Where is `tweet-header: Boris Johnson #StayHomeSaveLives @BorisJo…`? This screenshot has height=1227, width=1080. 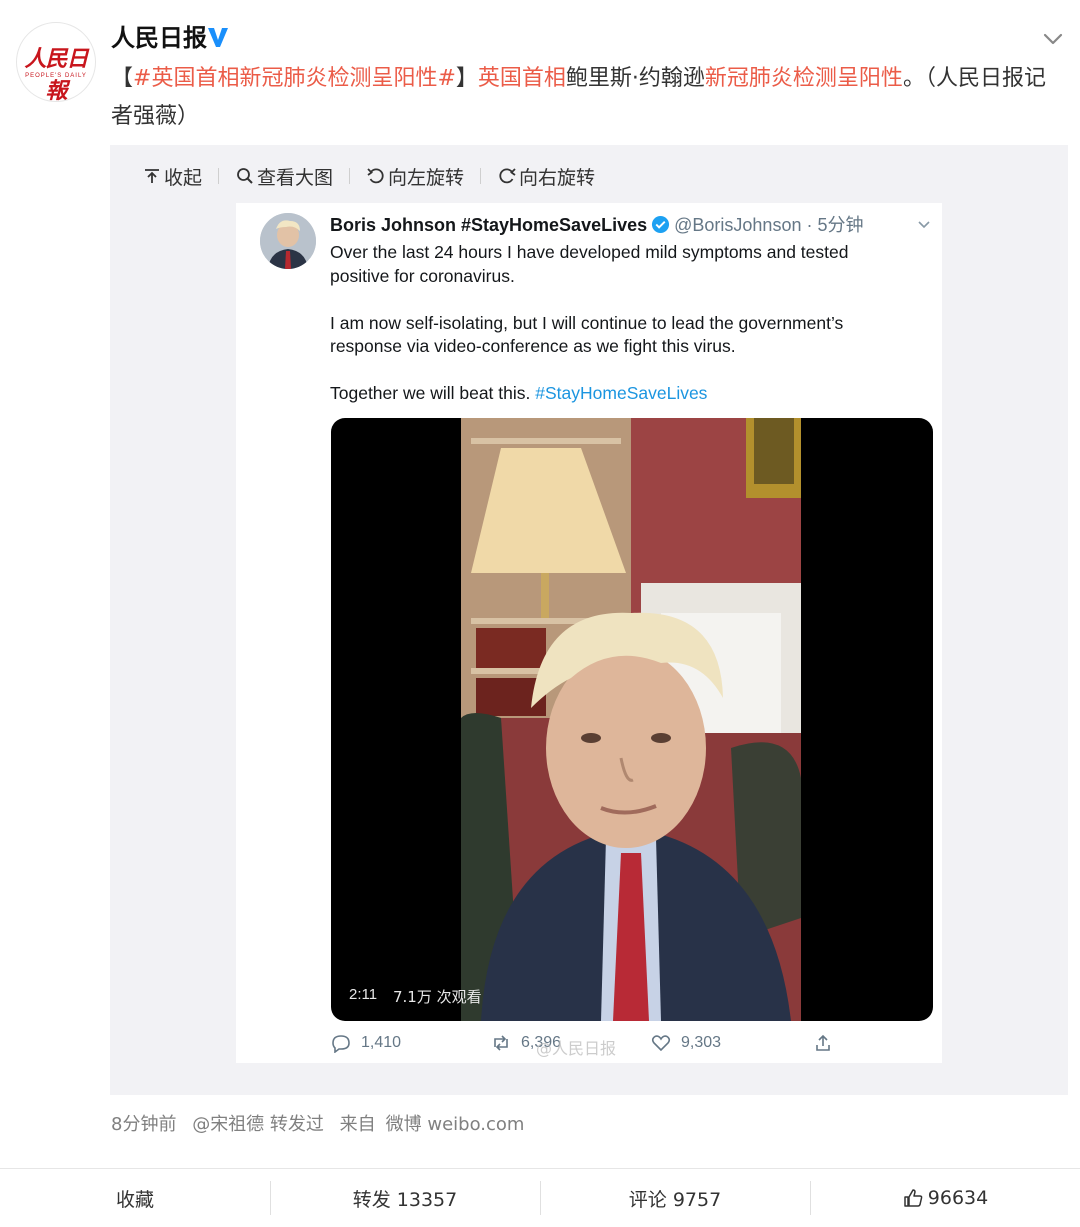
tweet-header: Boris Johnson #StayHomeSaveLives @BorisJo… is located at coordinates (597, 225).